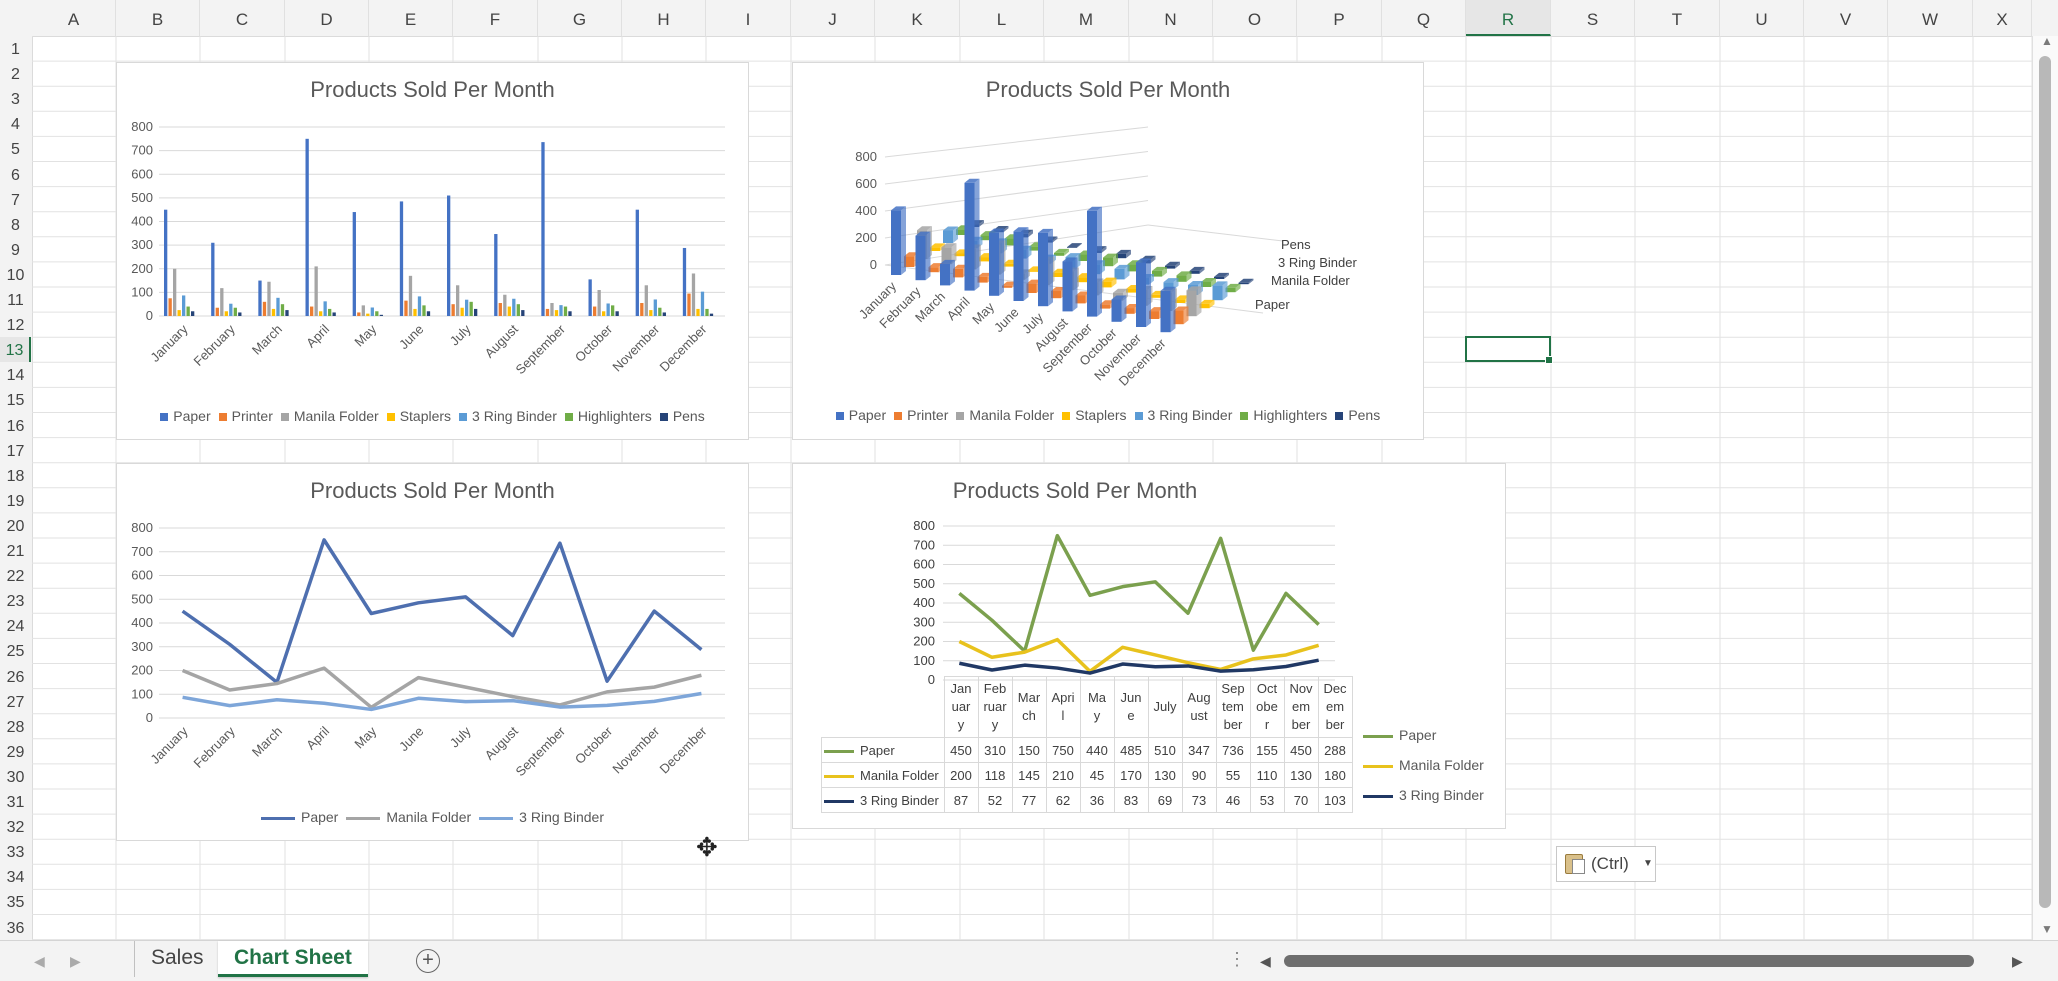  I want to click on y-tick-label: 600, so click(142, 173).